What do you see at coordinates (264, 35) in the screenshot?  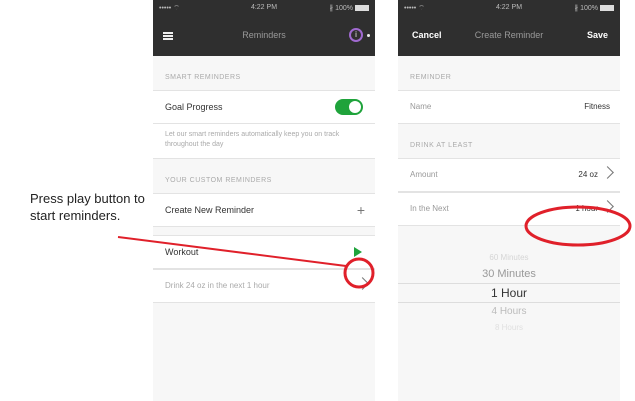 I see `page-title: Reminders` at bounding box center [264, 35].